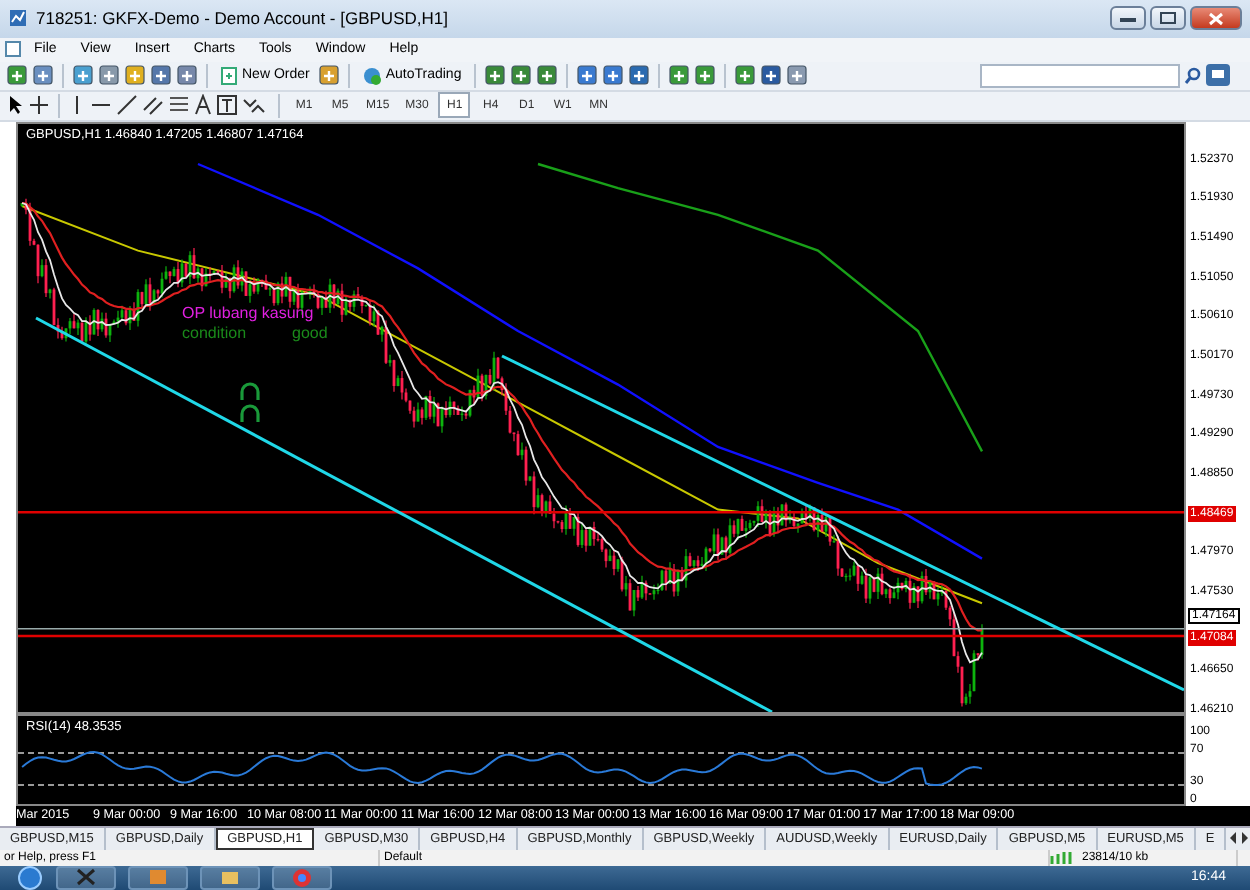 The width and height of the screenshot is (1250, 890). Describe the element at coordinates (248, 312) in the screenshot. I see `chart-note: OP lubang kasung` at that location.